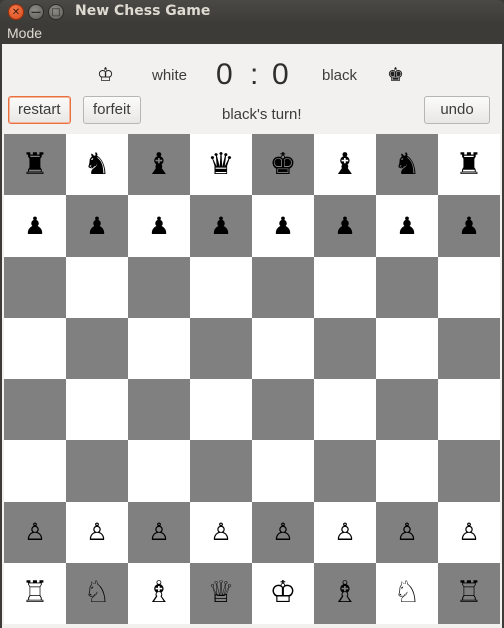  I want to click on square-d2: ♙, so click(221, 532).